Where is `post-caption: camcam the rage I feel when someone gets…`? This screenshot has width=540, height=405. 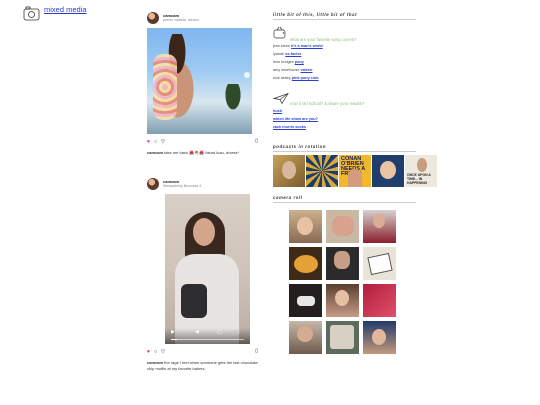
post-caption: camcam the rage I feel when someone gets… is located at coordinates (203, 365).